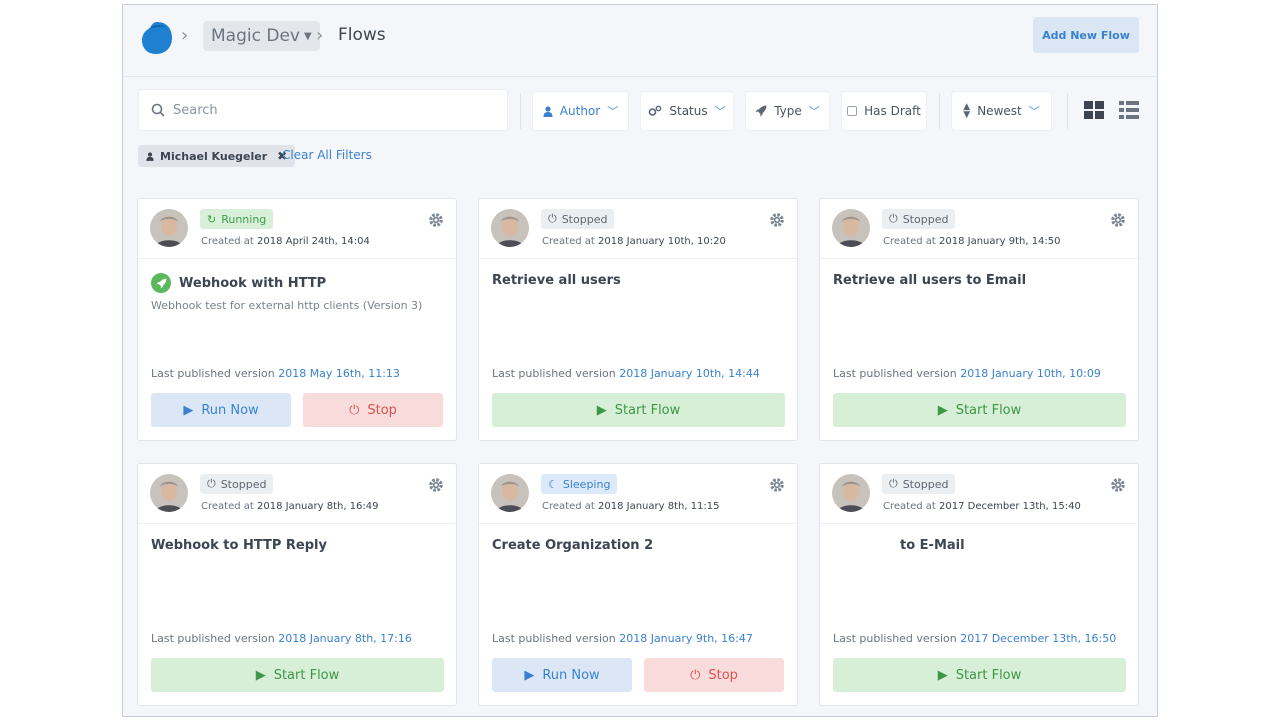 The height and width of the screenshot is (720, 1280). Describe the element at coordinates (327, 155) in the screenshot. I see `clear-all-filters-link: Clear All Filters` at that location.